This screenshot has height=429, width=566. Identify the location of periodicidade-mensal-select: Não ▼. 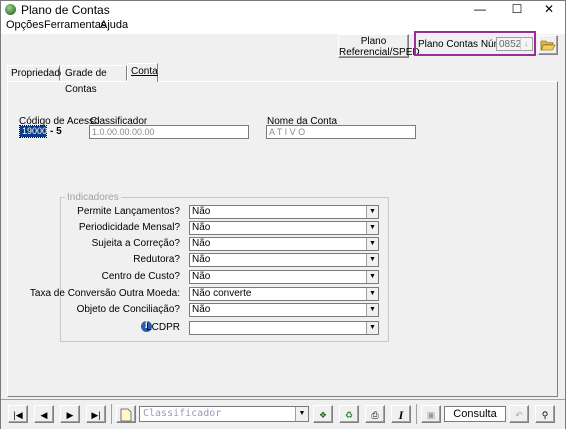
(284, 228).